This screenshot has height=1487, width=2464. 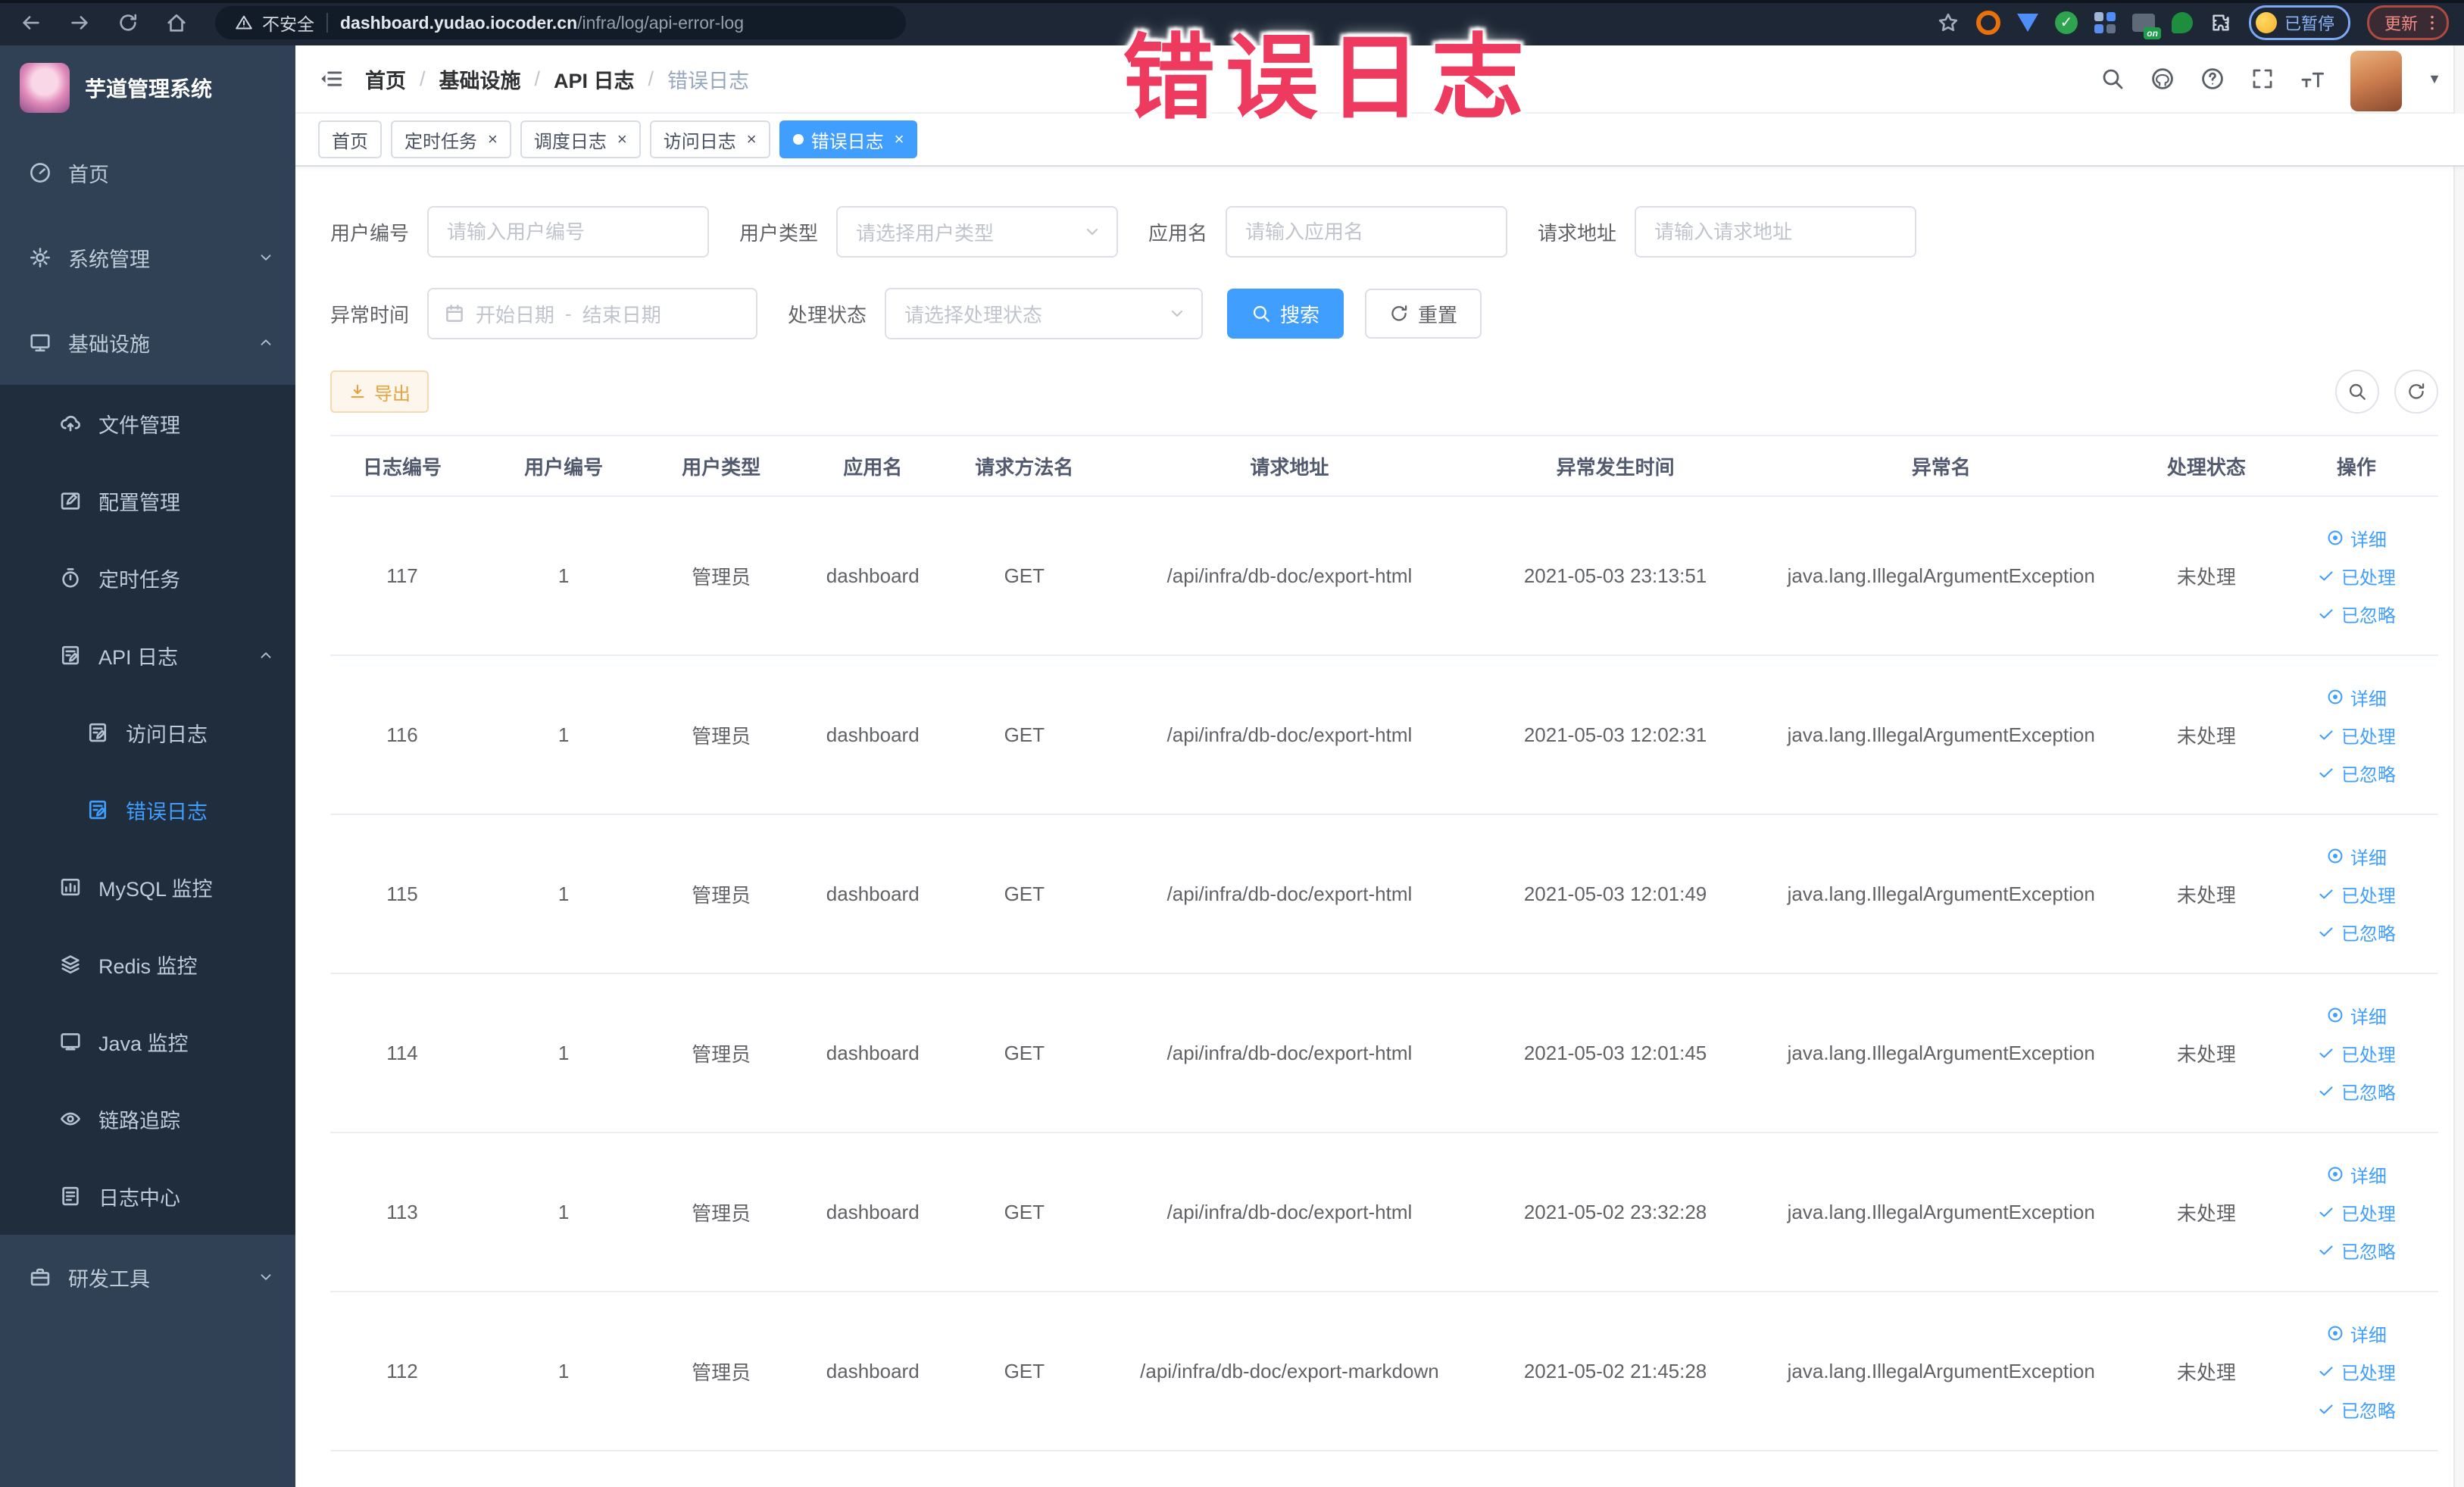 What do you see at coordinates (2262, 79) in the screenshot?
I see `fullscreen-icon` at bounding box center [2262, 79].